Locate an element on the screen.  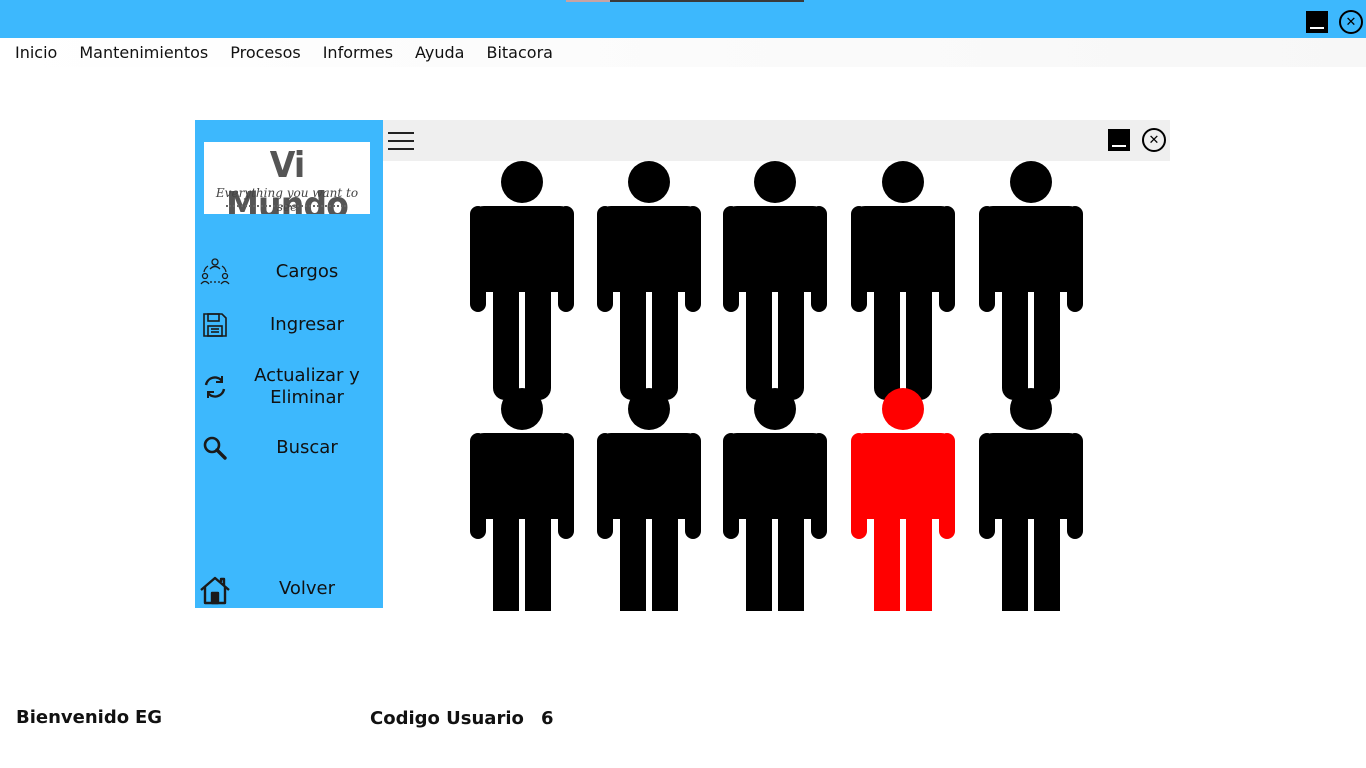
menu-mantenimientos: Mantenimientos is located at coordinates (143, 52).